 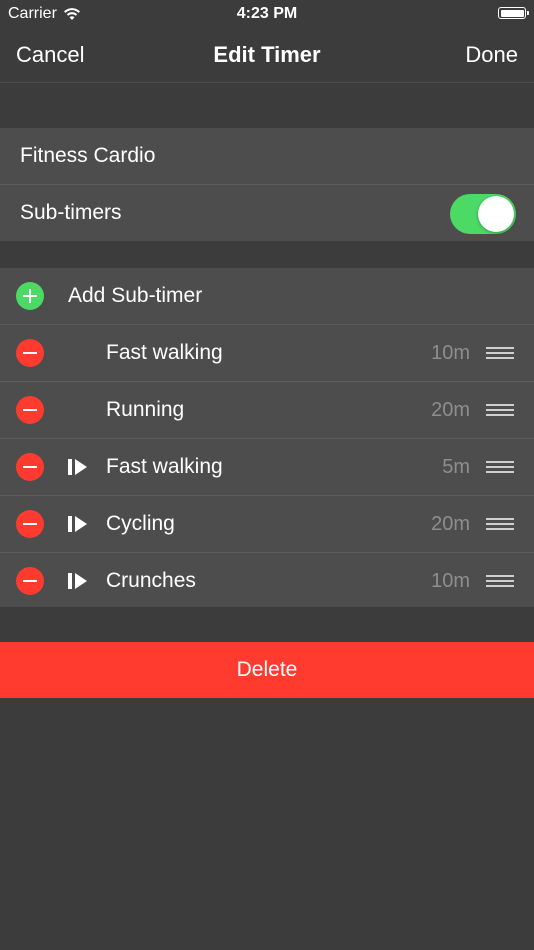 I want to click on navigation-bar: Cancel Edit Timer Done, so click(x=267, y=55).